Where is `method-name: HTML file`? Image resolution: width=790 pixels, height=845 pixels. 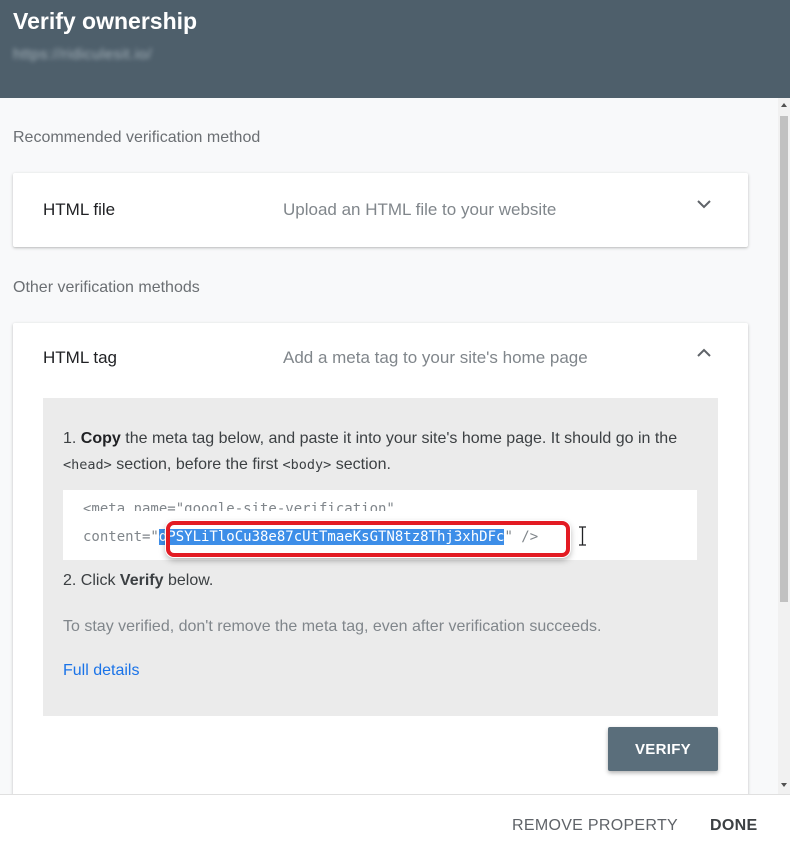
method-name: HTML file is located at coordinates (79, 209).